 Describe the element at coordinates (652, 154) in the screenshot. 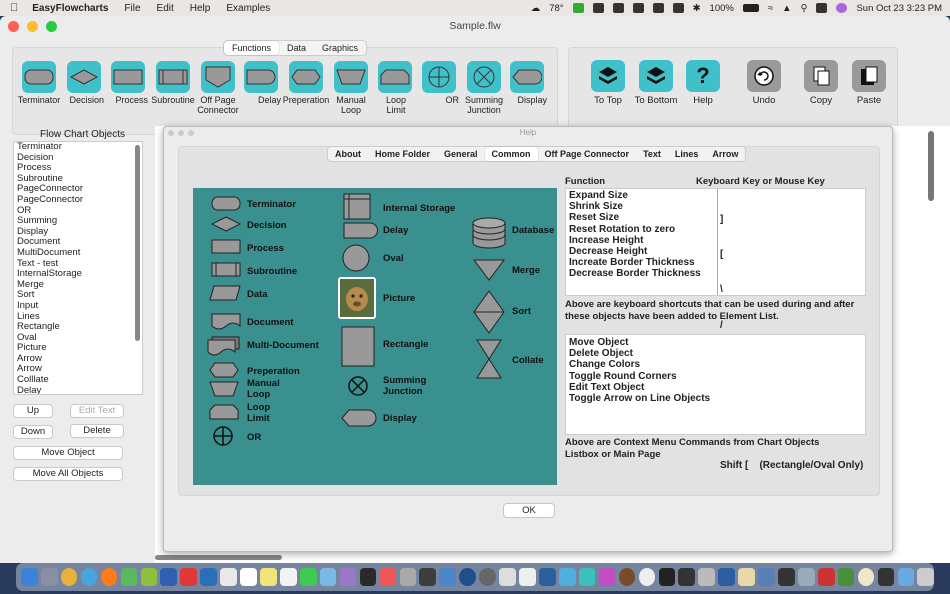

I see `tab-text: Text` at that location.